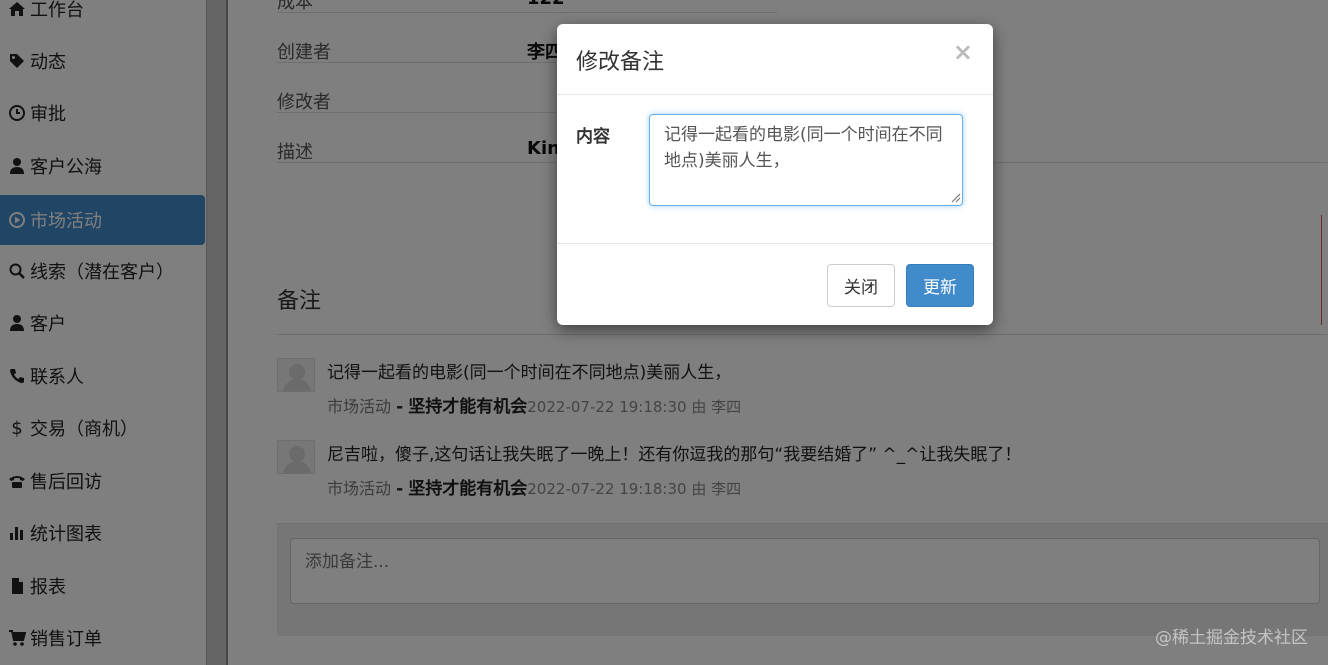  I want to click on watermark: @稀土掘金技术社区, so click(1231, 638).